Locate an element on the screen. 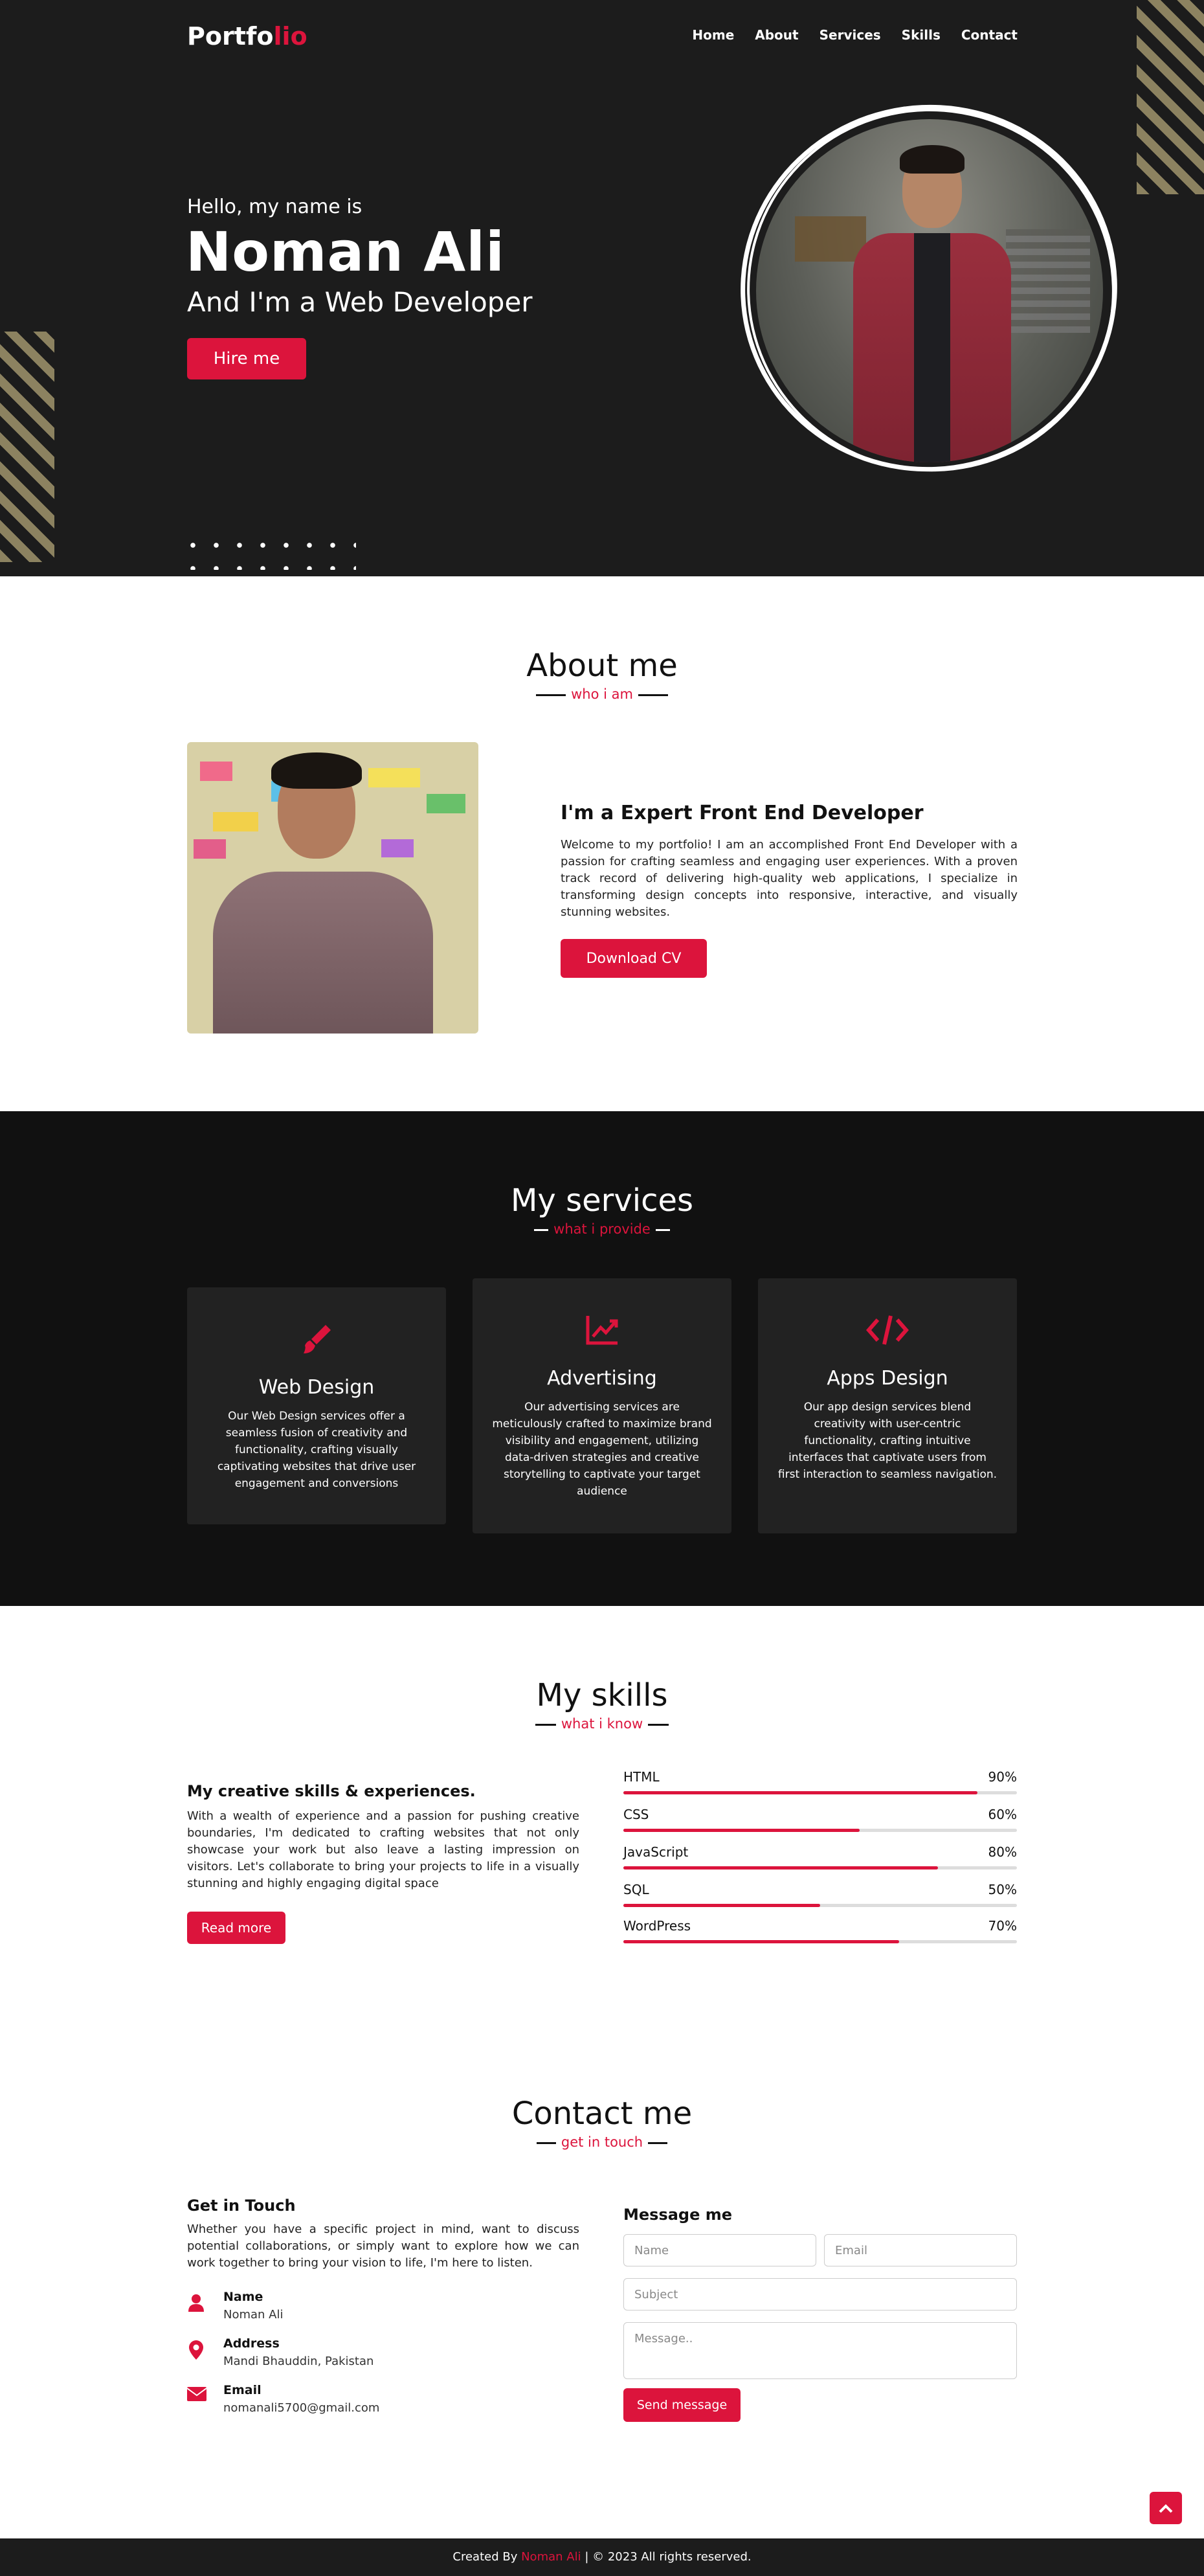  nav-skills: Skills is located at coordinates (921, 35).